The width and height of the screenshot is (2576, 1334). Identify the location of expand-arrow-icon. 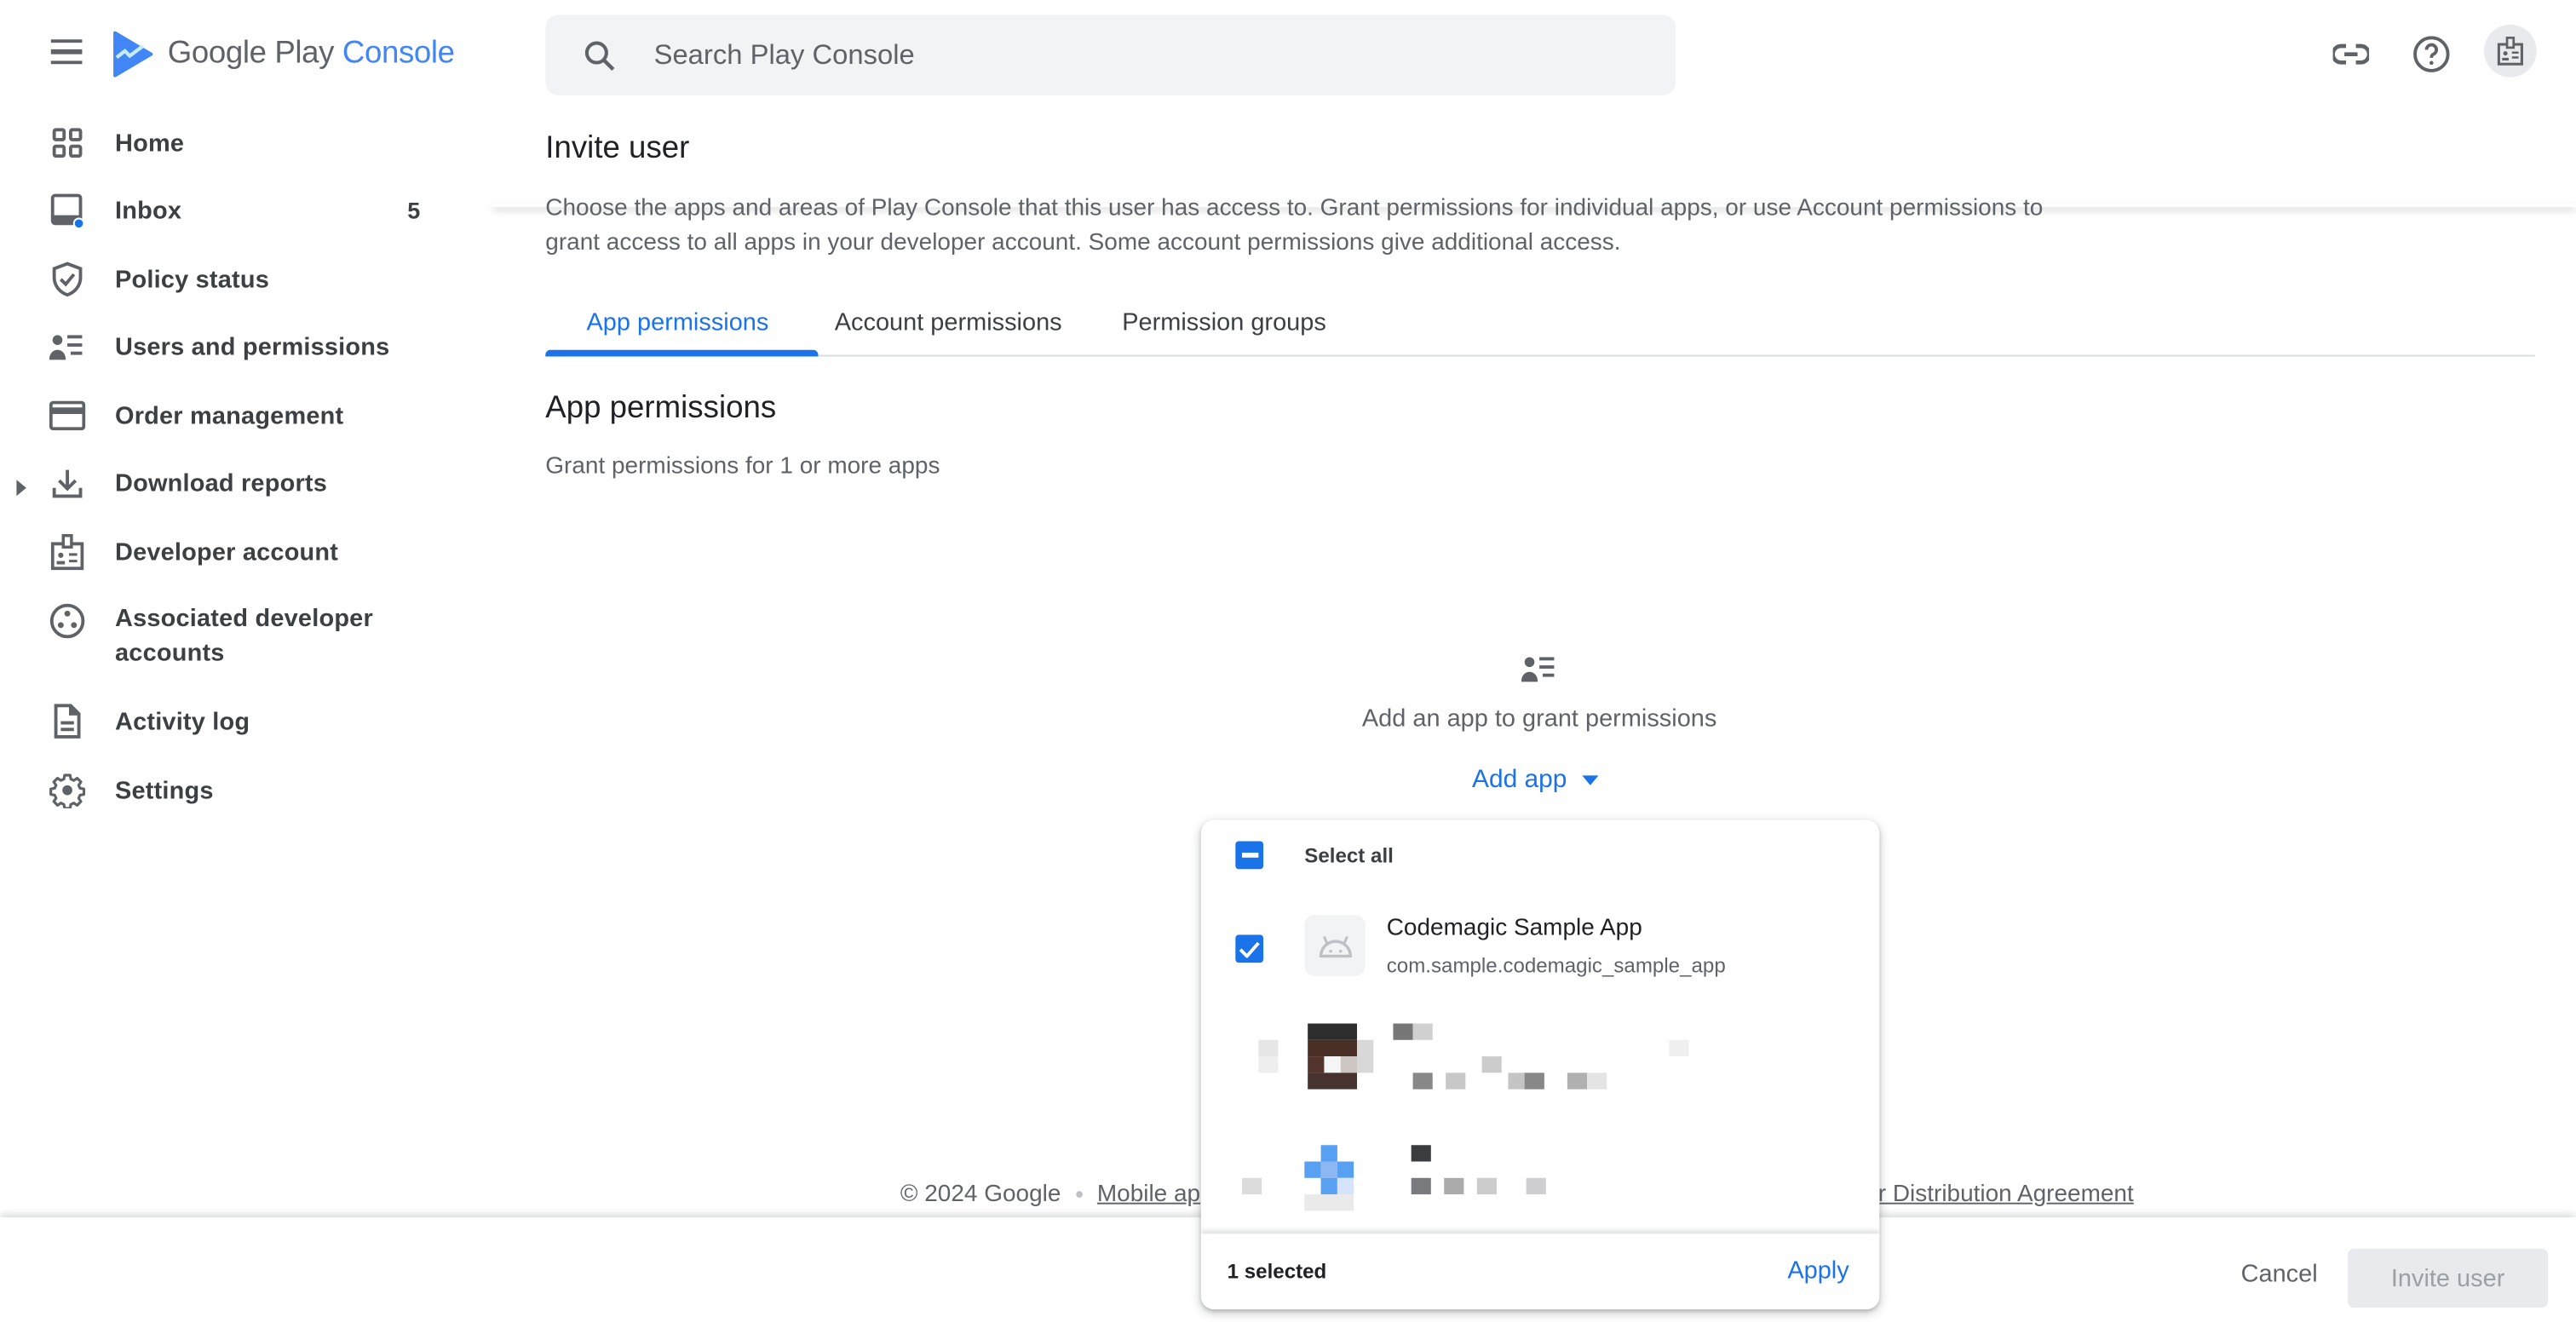
(21, 489).